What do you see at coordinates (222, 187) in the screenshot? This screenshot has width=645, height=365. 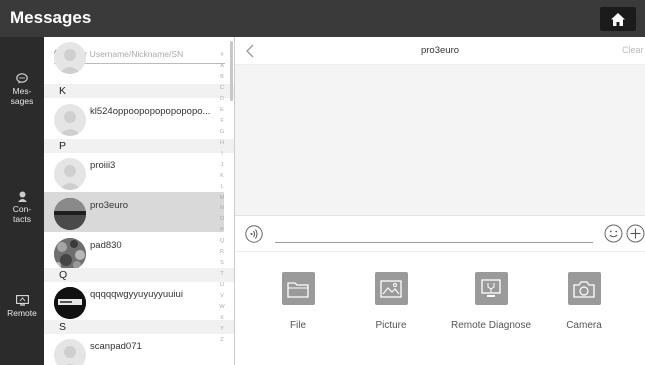 I see `index-letter: L` at bounding box center [222, 187].